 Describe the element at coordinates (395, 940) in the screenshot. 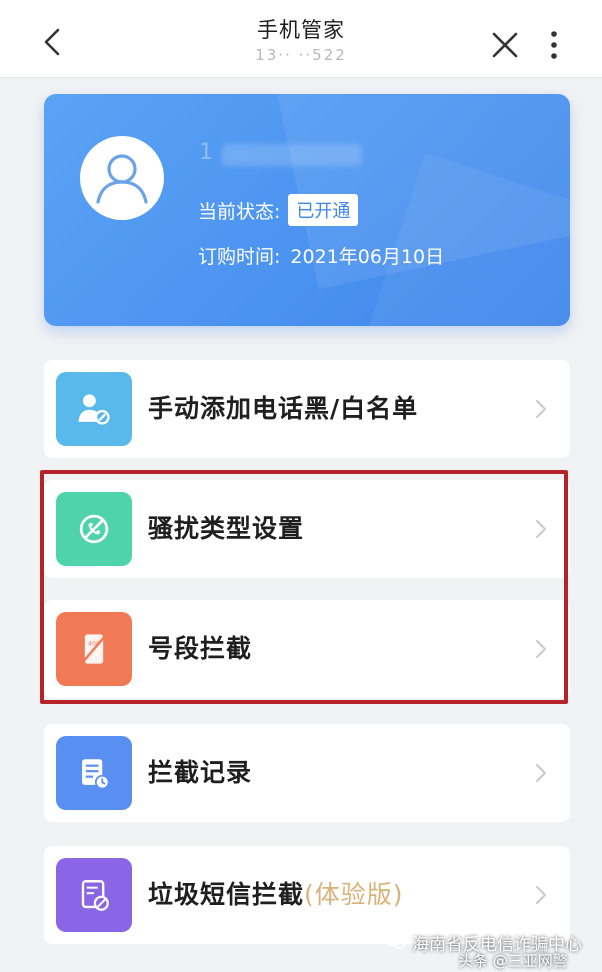

I see `wechat-icon` at that location.